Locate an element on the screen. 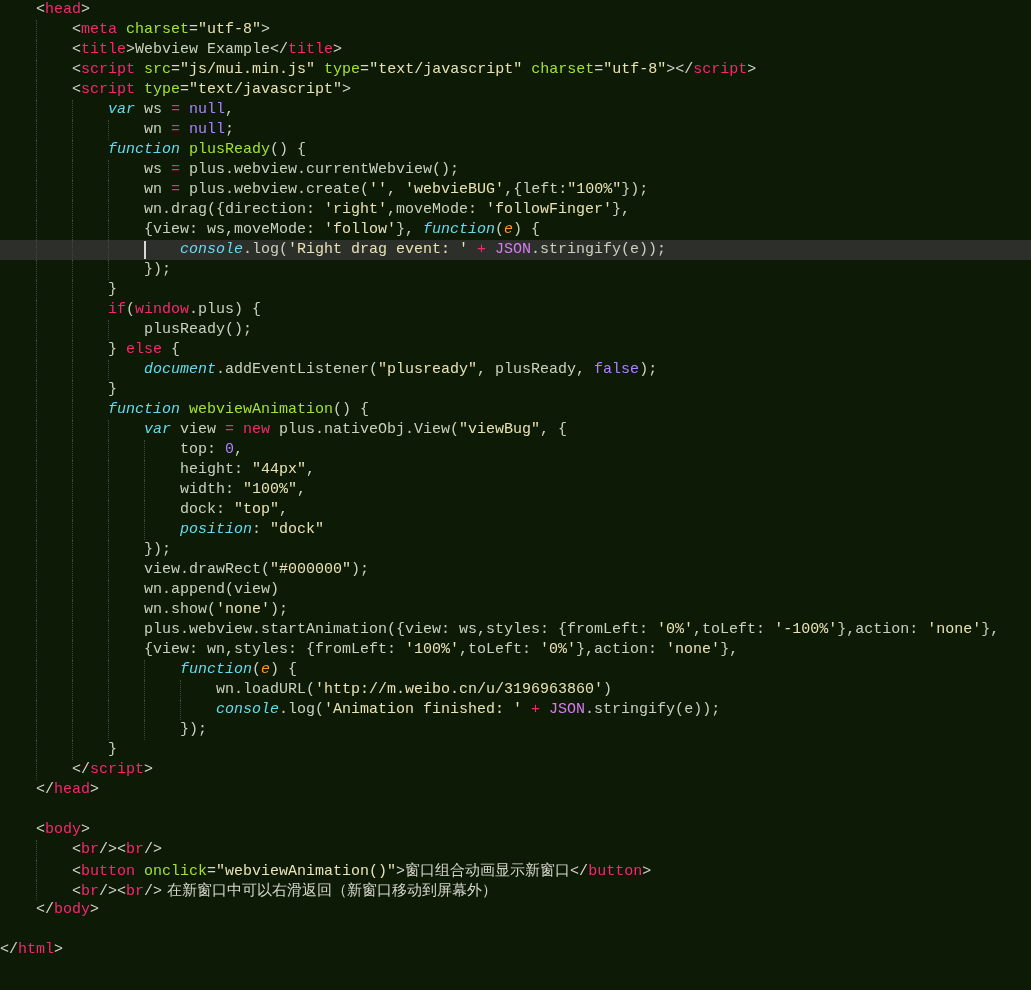  code-line: <br/><br/> 在新窗口中可以右滑返回（新窗口移动到屏幕外） is located at coordinates (284, 890).